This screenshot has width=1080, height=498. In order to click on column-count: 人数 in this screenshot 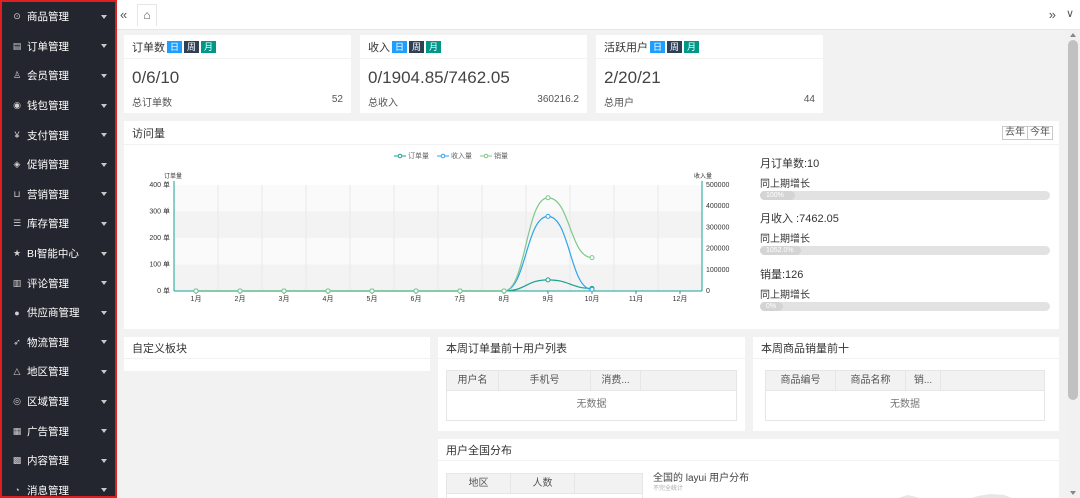, I will do `click(543, 483)`.